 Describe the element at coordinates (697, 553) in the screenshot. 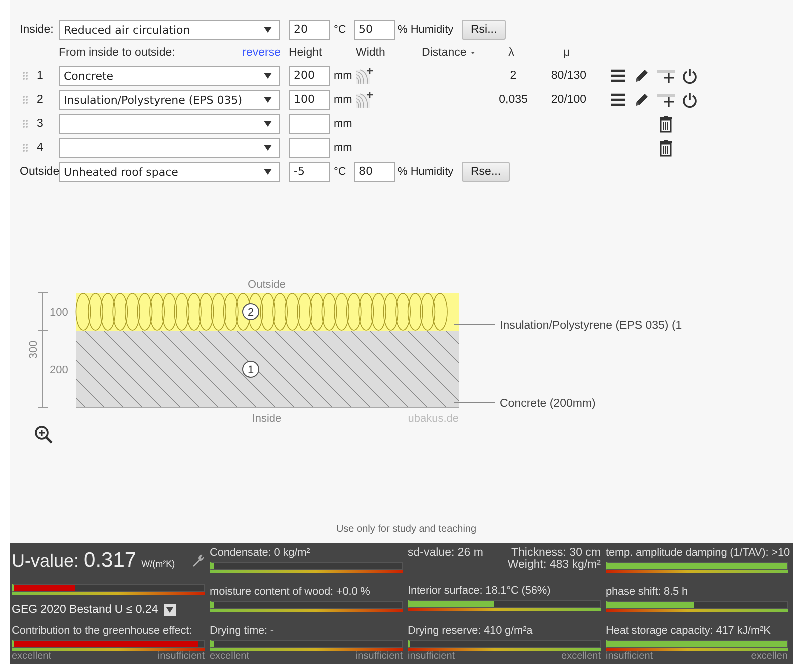

I see `result-label: temp. amplitude damping (1/TAV): >10` at that location.